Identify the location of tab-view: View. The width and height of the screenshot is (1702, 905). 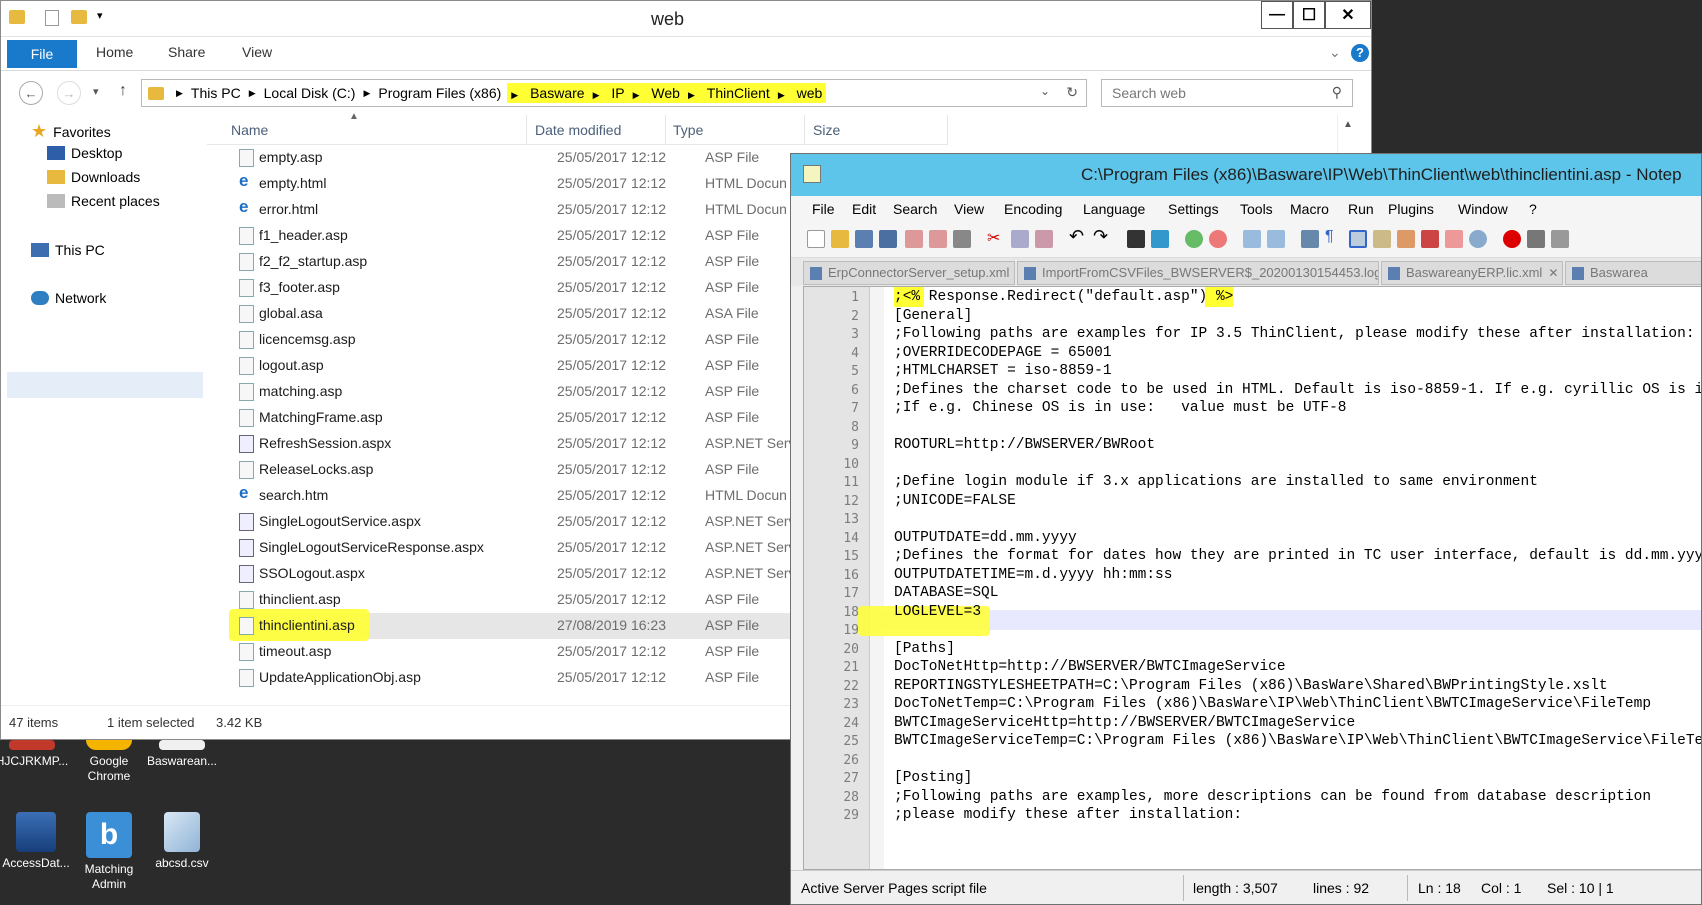
(257, 52).